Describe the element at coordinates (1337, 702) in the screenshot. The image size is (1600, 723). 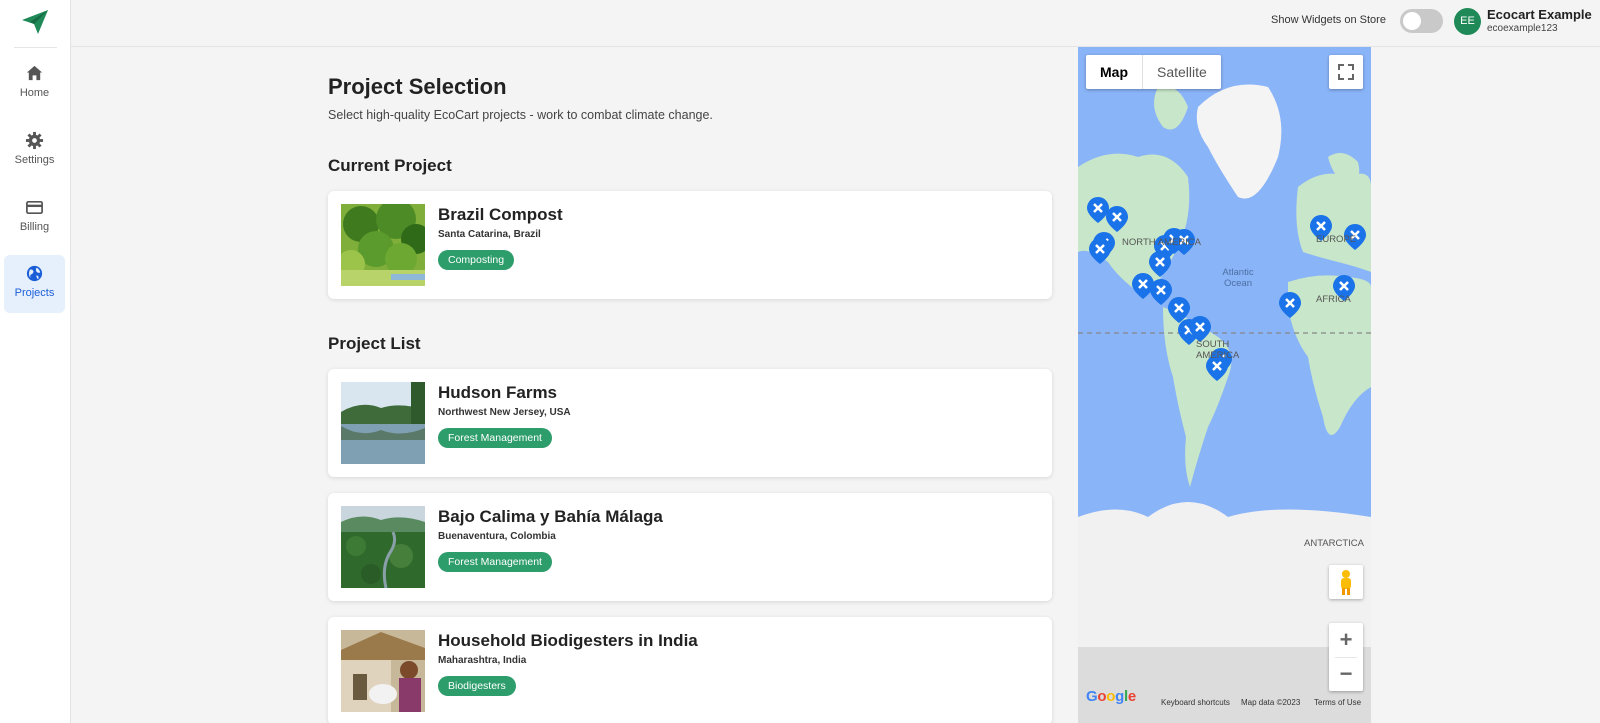
I see `terms-of-use-link: Terms of Use` at that location.